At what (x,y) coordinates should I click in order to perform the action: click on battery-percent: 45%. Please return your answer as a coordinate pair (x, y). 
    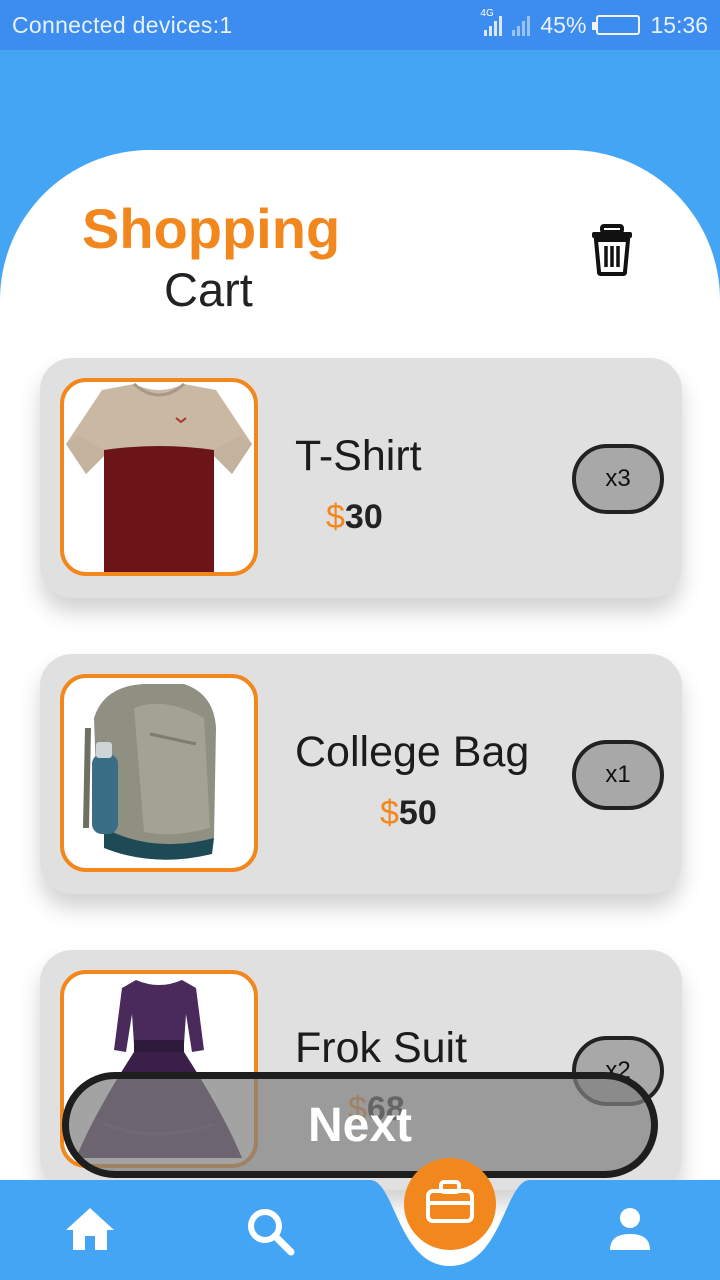
    Looking at the image, I should click on (563, 24).